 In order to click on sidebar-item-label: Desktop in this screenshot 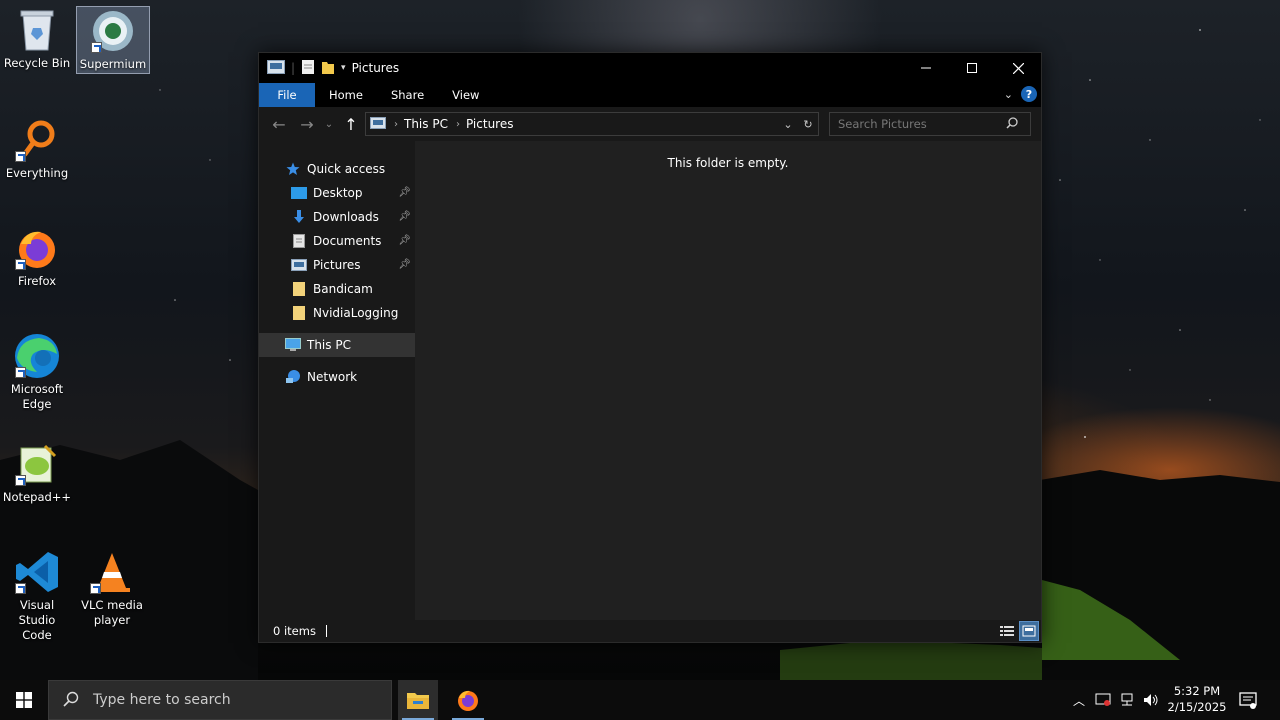, I will do `click(338, 193)`.